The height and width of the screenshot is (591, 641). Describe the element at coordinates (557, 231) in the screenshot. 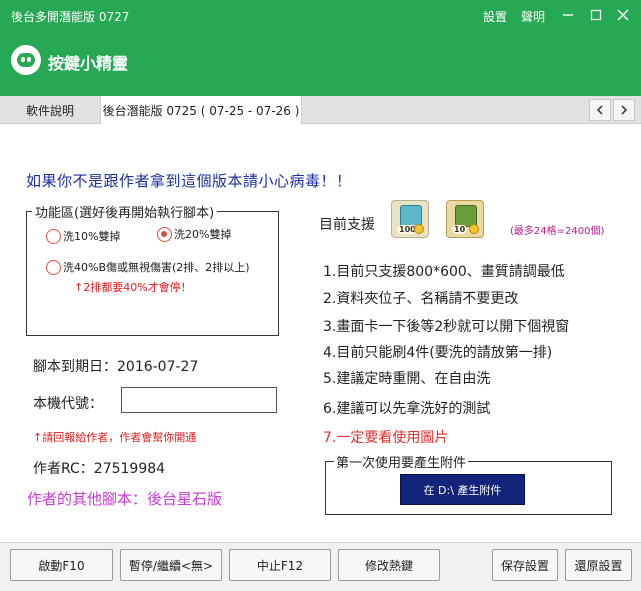

I see `max-capacity-note: (最多24格=2400個)` at that location.